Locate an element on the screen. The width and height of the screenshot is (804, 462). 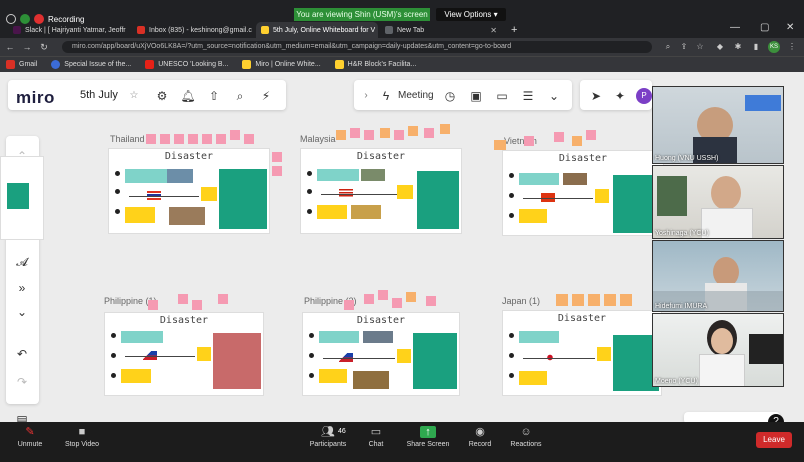
settings-icon: ⚙ is located at coordinates (162, 96).